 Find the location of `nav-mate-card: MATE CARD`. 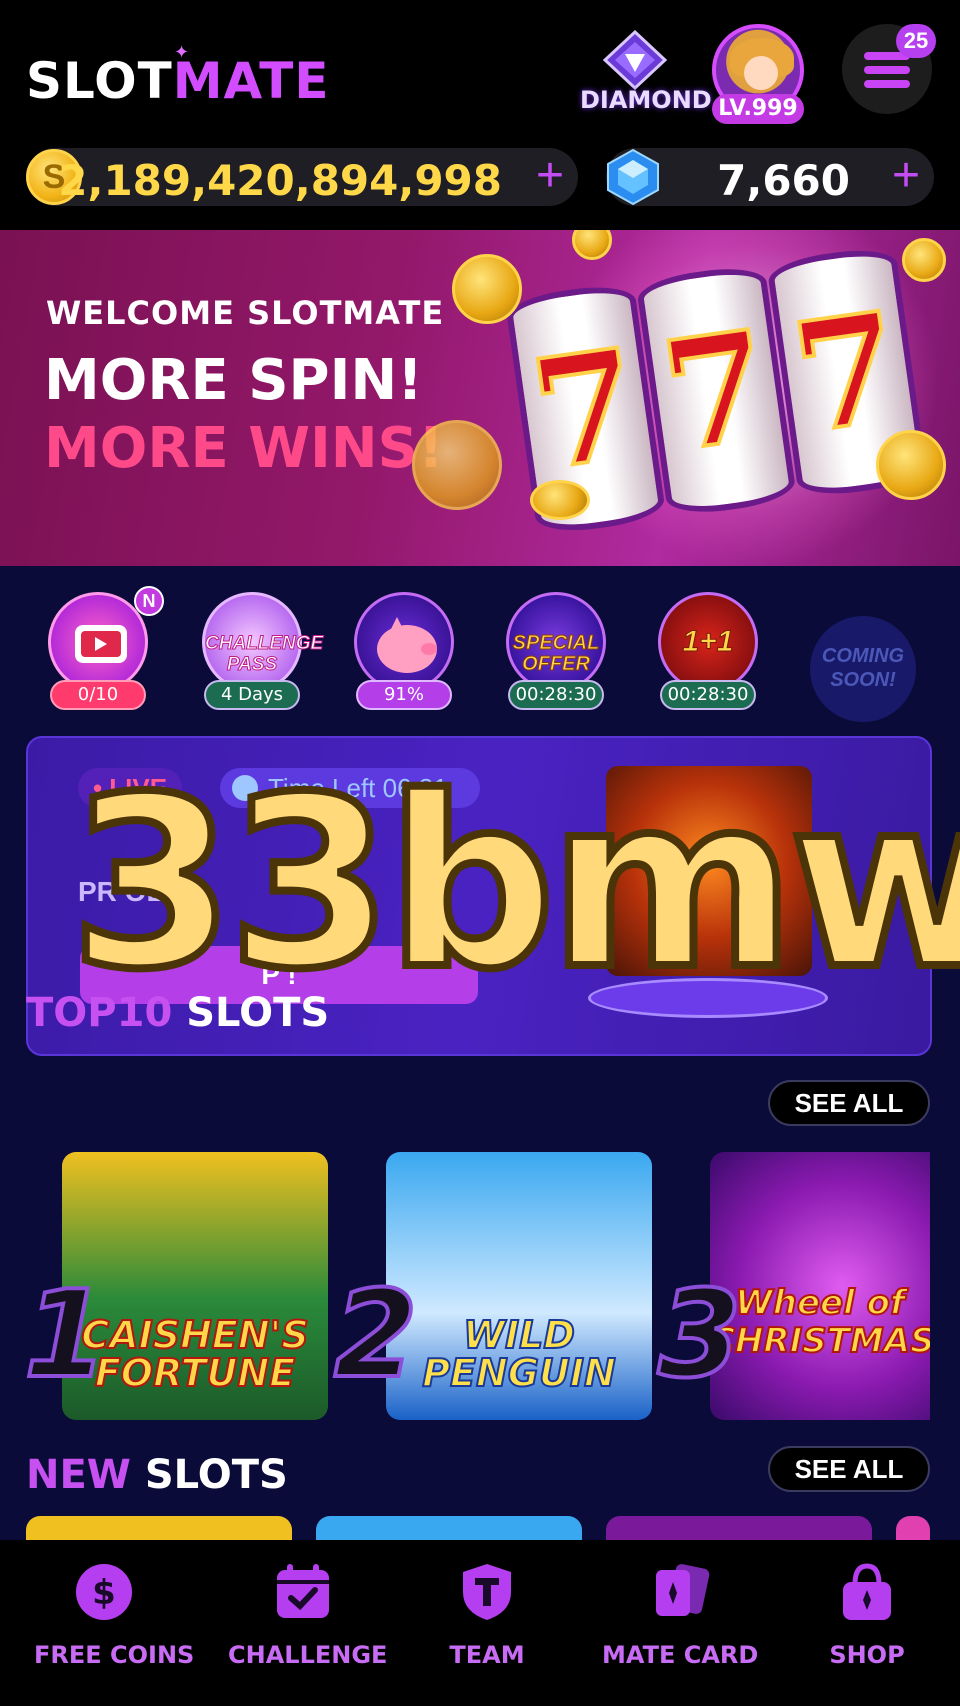

nav-mate-card: MATE CARD is located at coordinates (680, 1615).